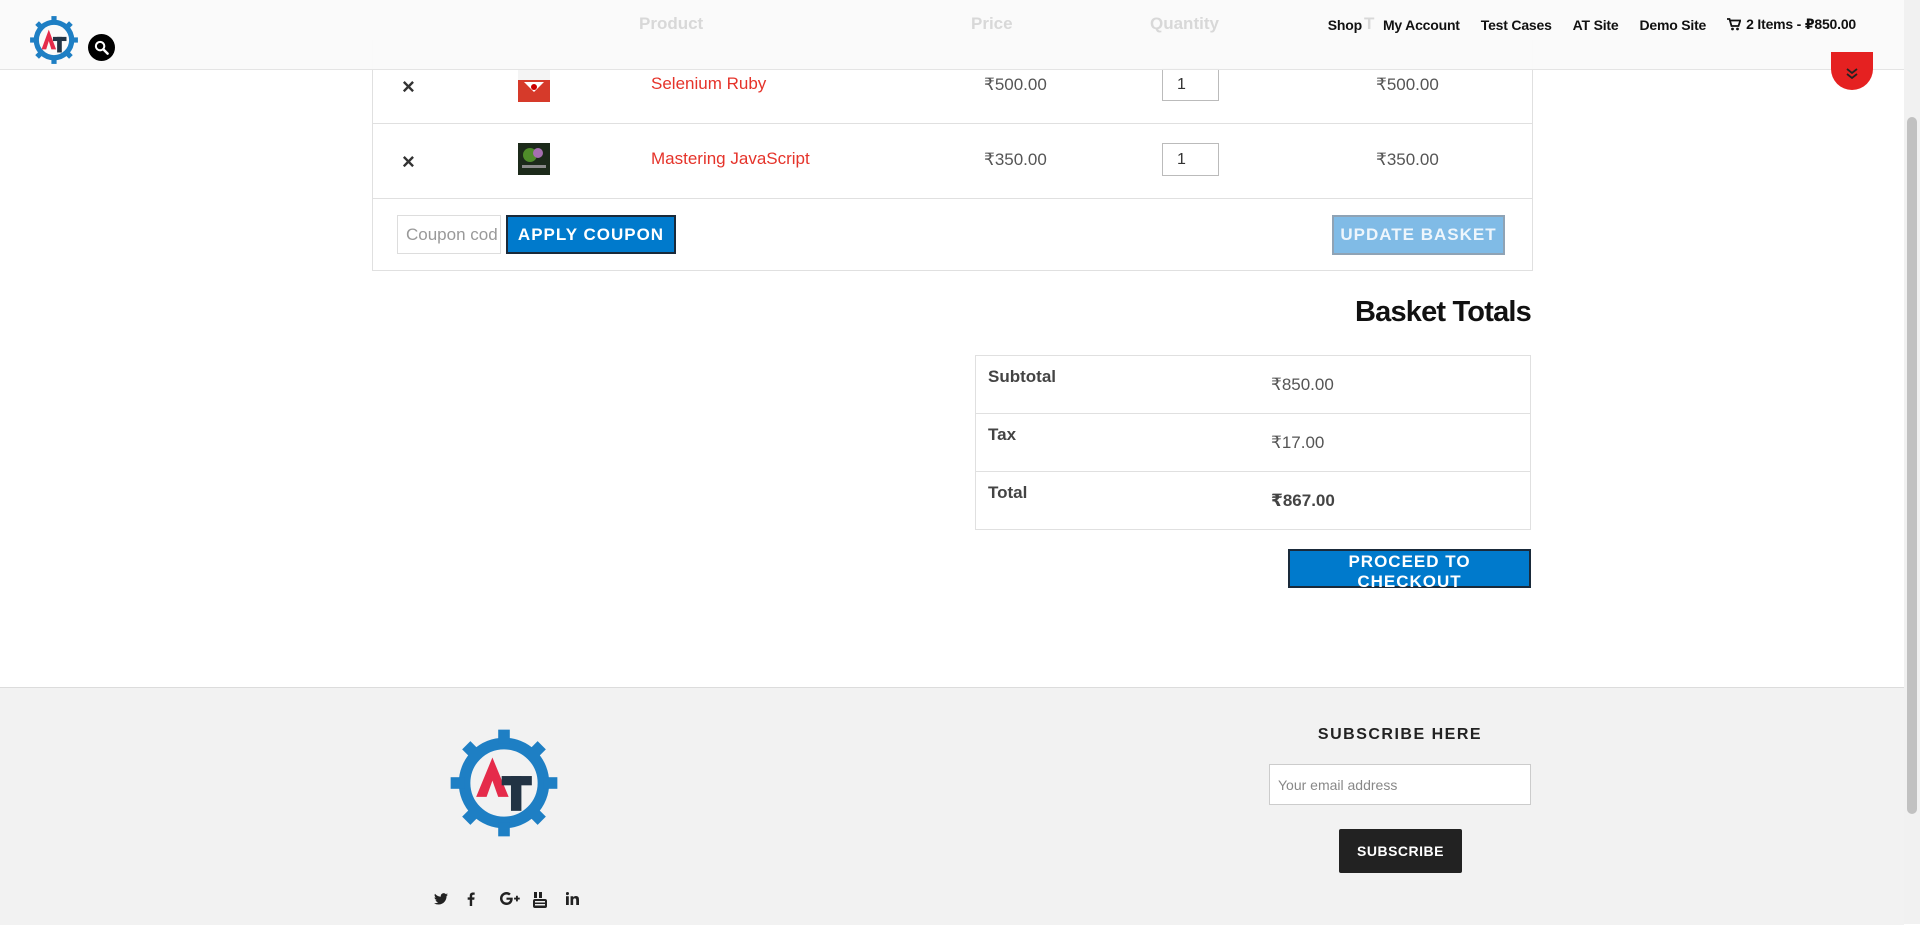 Image resolution: width=1920 pixels, height=925 pixels. I want to click on totals-row-total: Total ₹867.00, so click(1253, 500).